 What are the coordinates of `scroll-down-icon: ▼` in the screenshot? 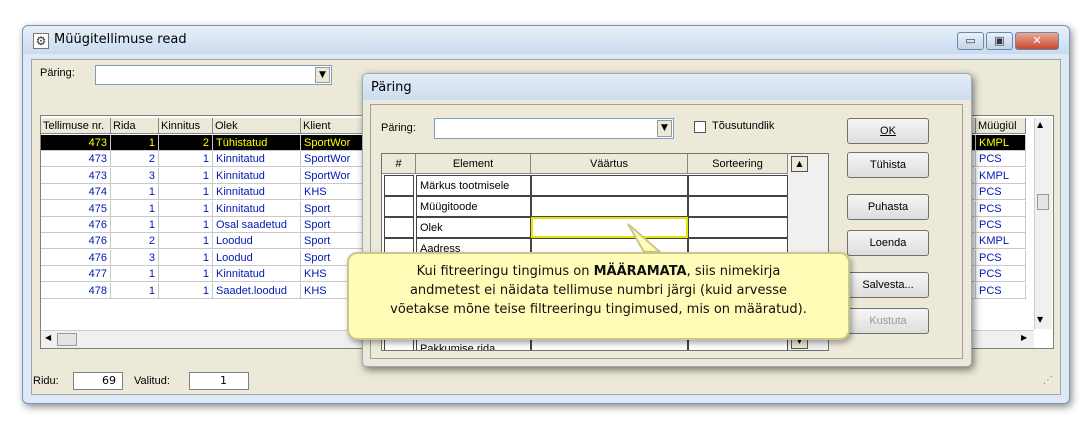 It's located at (1040, 319).